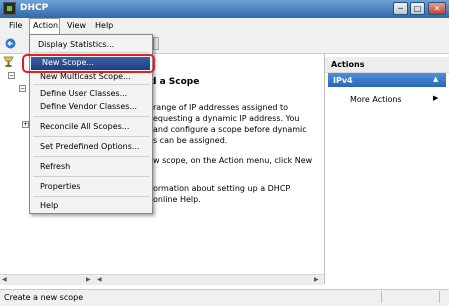 The image size is (449, 306). What do you see at coordinates (76, 25) in the screenshot?
I see `menu-view: View` at bounding box center [76, 25].